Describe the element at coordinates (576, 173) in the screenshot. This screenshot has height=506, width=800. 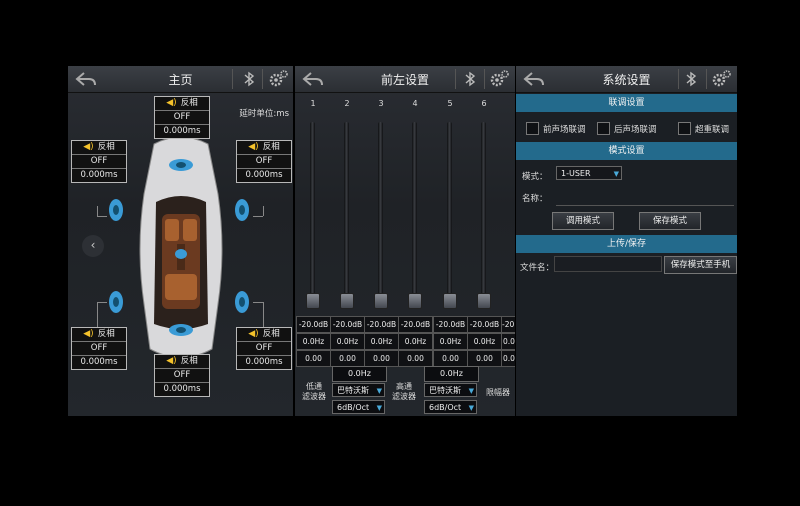
I see `mode-select-value: 1-USER` at that location.